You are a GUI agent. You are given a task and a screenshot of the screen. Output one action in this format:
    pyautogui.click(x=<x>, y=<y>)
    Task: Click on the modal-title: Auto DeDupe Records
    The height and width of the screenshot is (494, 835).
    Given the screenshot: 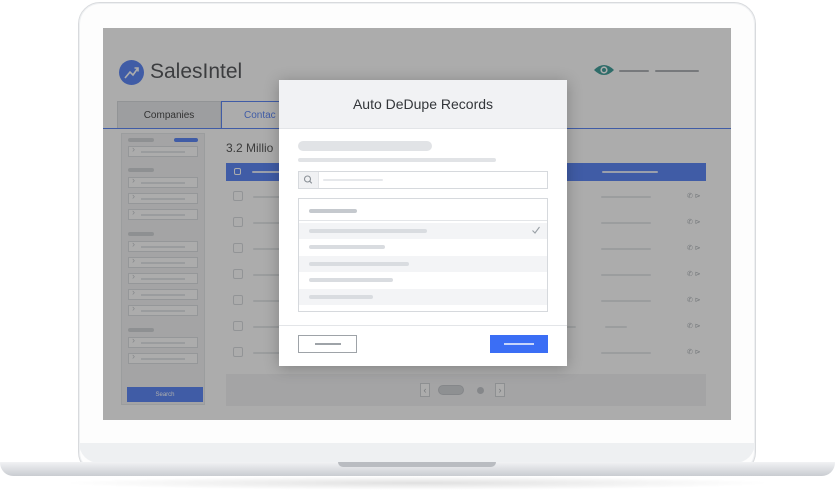 What is the action you would take?
    pyautogui.click(x=423, y=104)
    